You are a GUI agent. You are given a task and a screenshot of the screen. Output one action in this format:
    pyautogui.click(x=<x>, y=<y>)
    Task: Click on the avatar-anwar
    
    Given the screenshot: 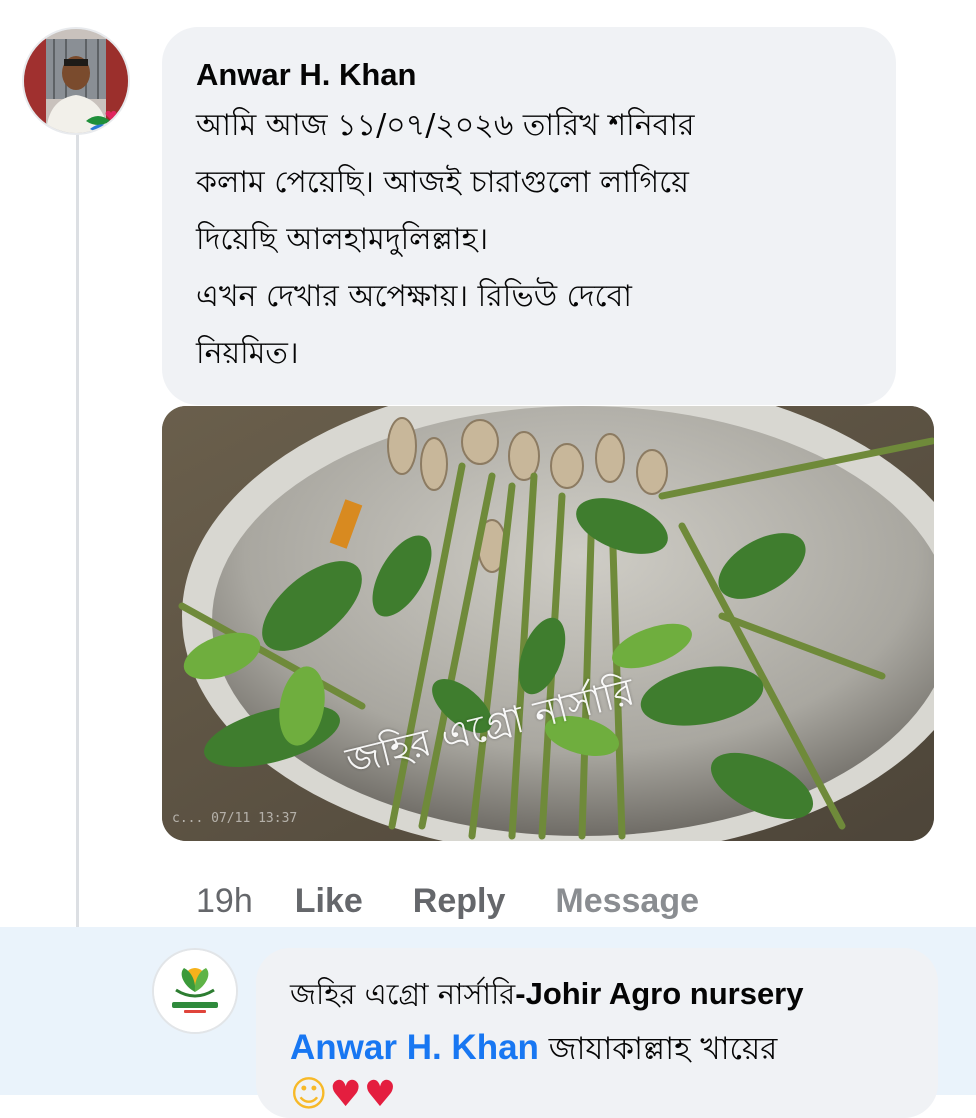 What is the action you would take?
    pyautogui.click(x=76, y=81)
    